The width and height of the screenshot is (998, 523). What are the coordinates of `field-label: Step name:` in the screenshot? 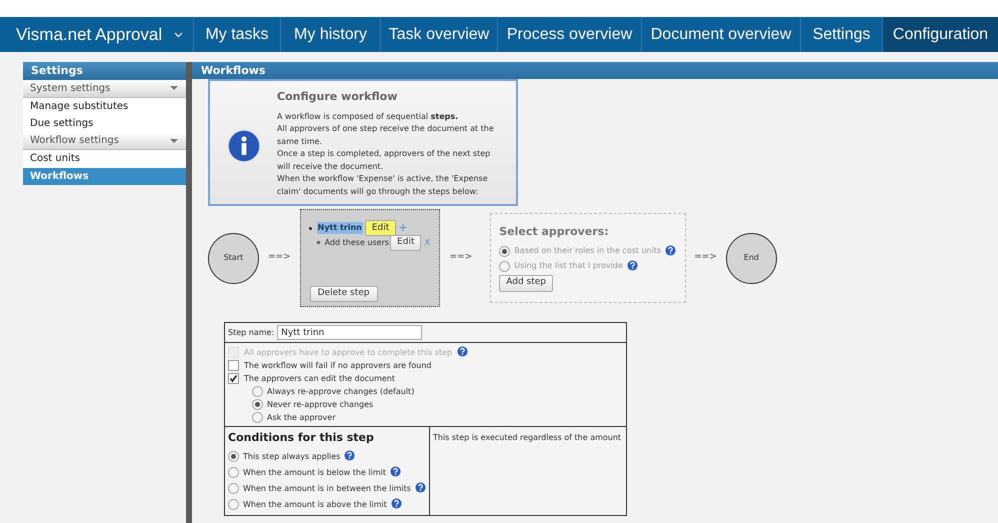 It's located at (251, 332).